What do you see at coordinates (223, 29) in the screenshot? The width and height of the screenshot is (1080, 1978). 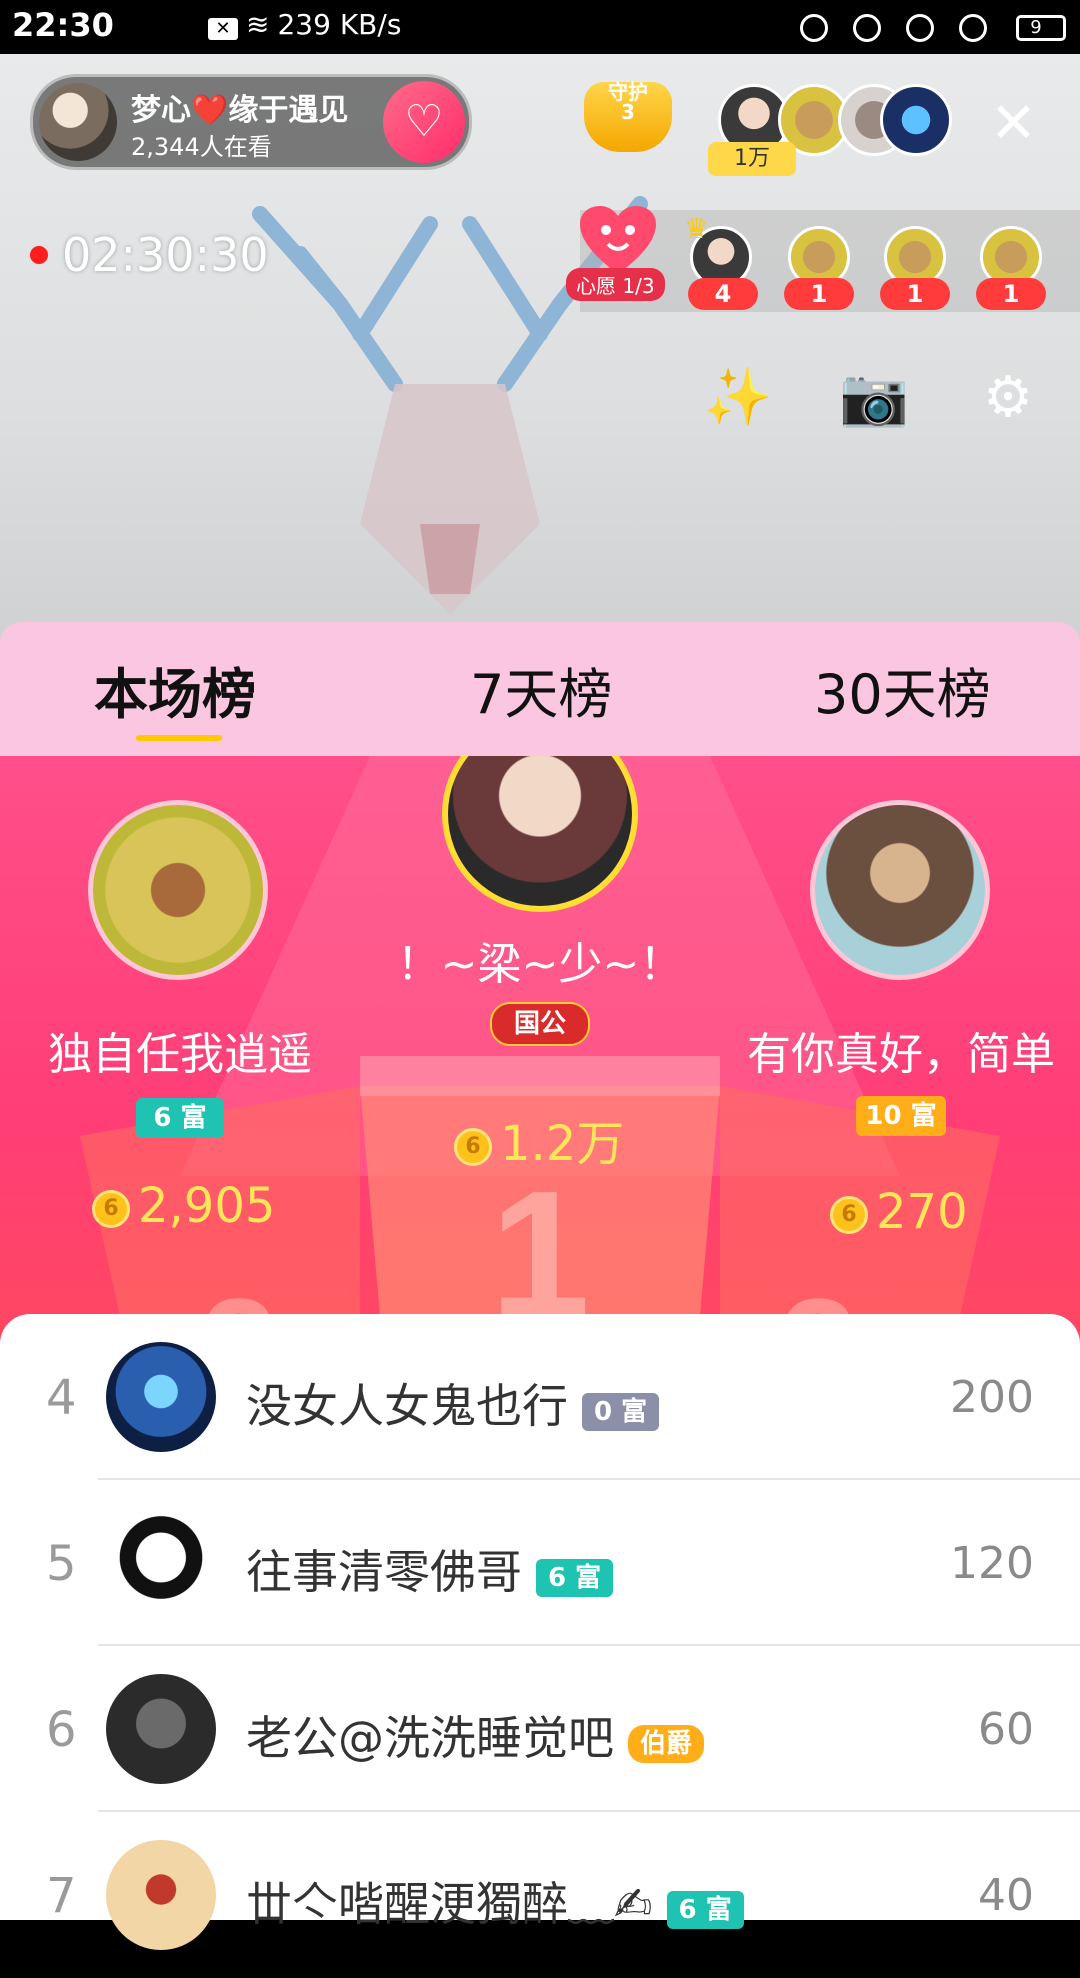 I see `close-box-icon: ✕` at bounding box center [223, 29].